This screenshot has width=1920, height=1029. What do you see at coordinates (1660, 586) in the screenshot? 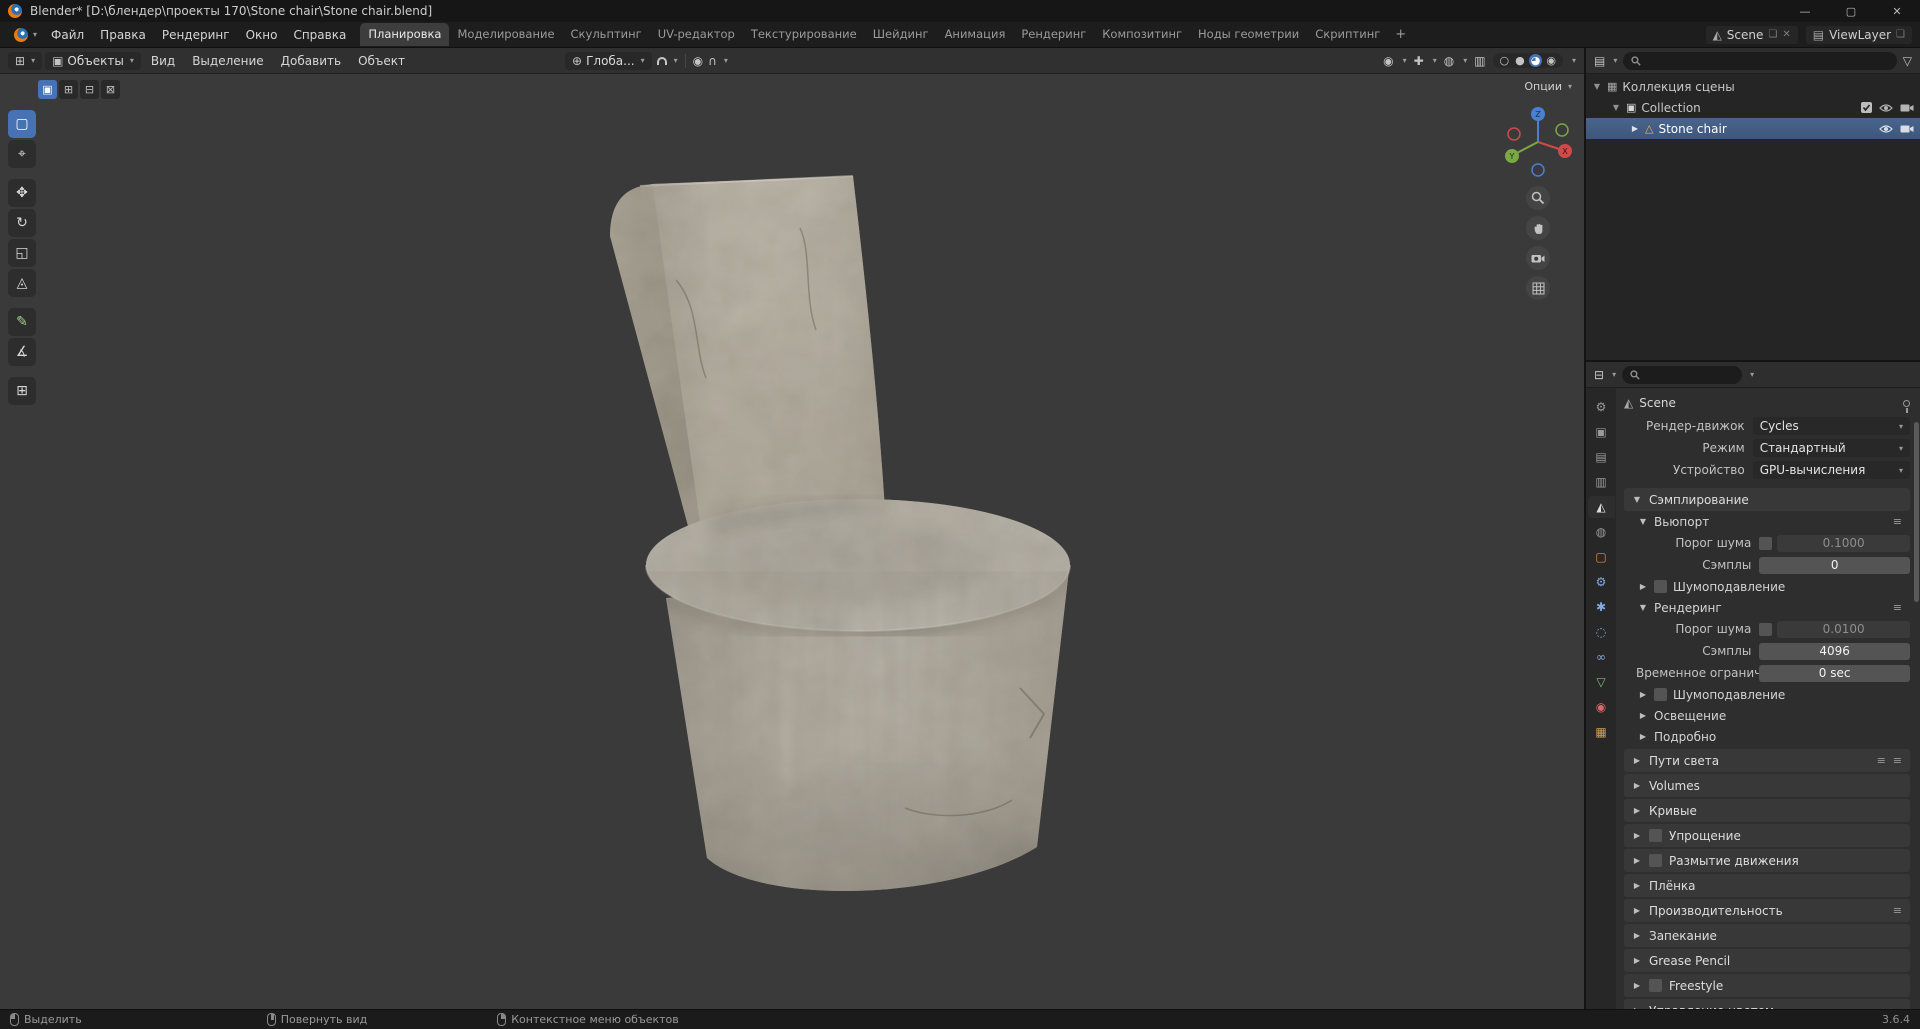
I see `viewport-denoise-checkbox` at bounding box center [1660, 586].